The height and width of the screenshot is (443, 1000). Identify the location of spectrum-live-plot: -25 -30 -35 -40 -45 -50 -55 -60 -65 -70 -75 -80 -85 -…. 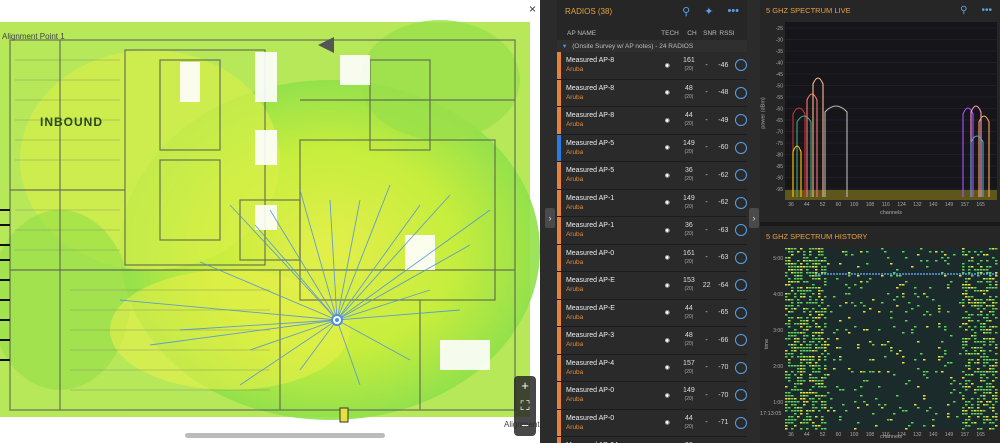
(886, 115).